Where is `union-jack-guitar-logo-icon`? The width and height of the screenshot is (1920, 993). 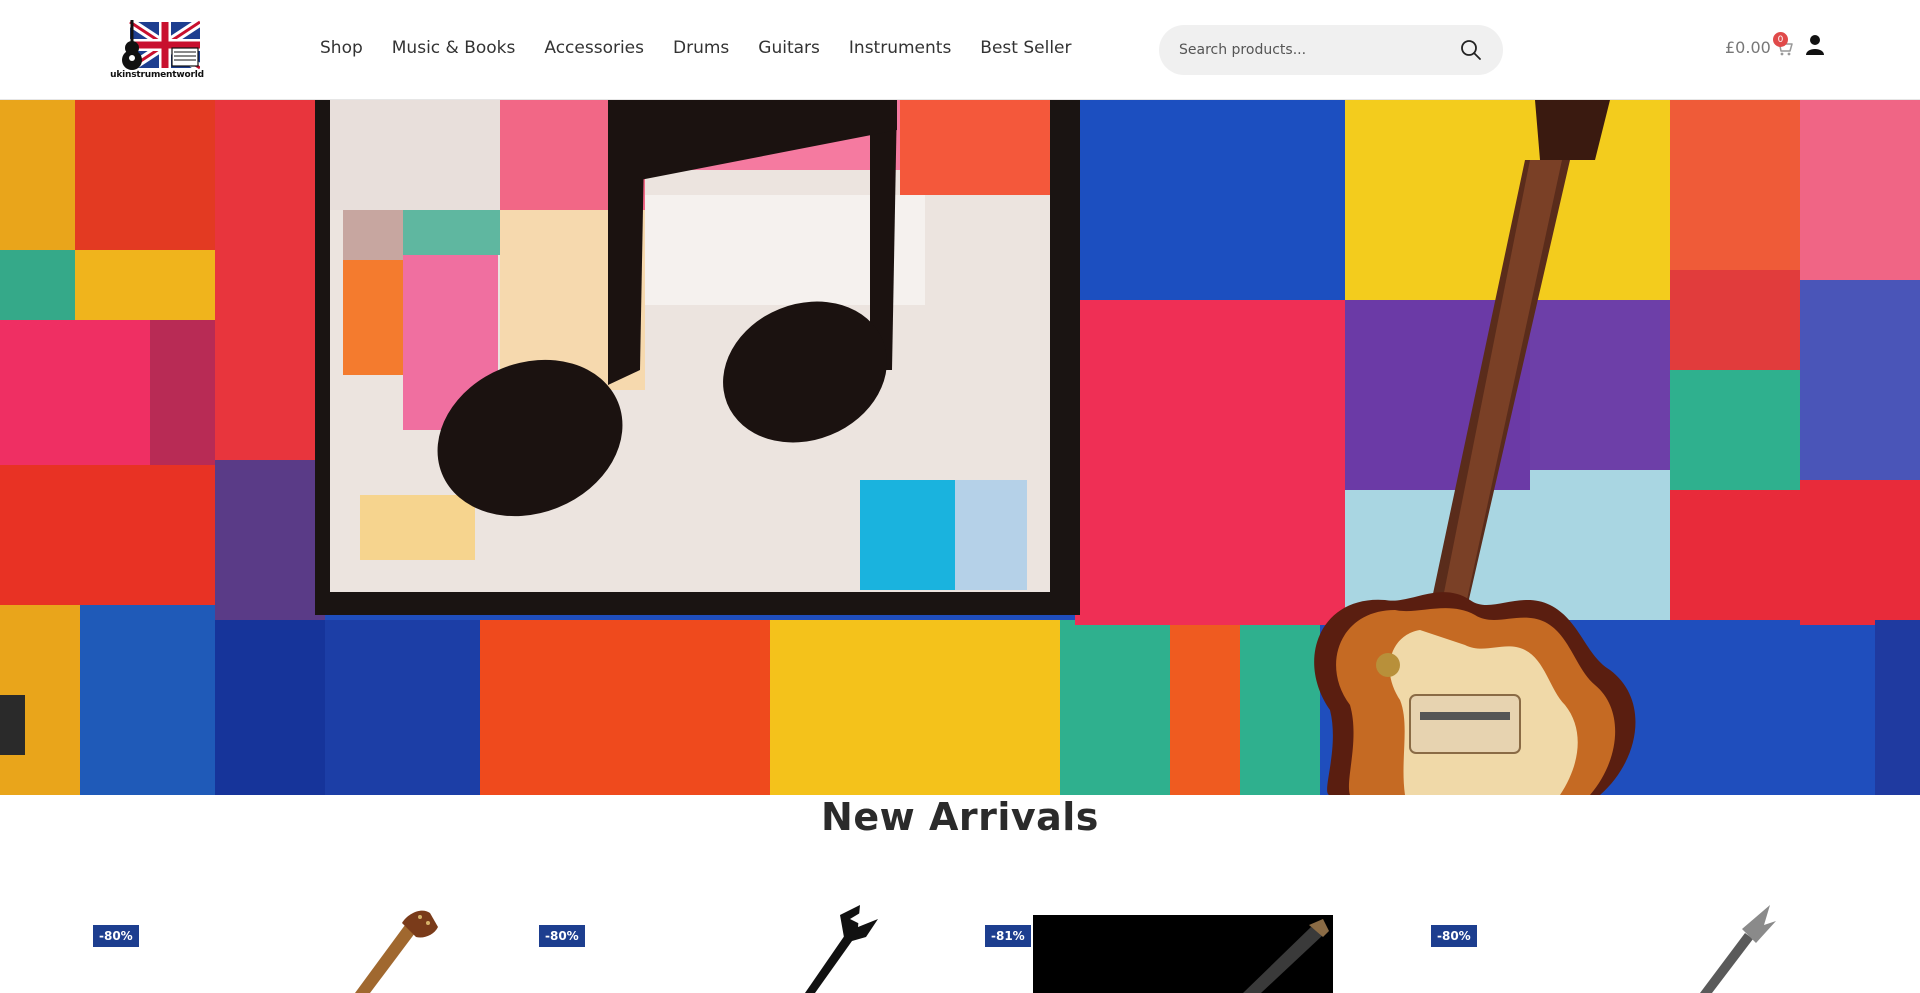 union-jack-guitar-logo-icon is located at coordinates (161, 45).